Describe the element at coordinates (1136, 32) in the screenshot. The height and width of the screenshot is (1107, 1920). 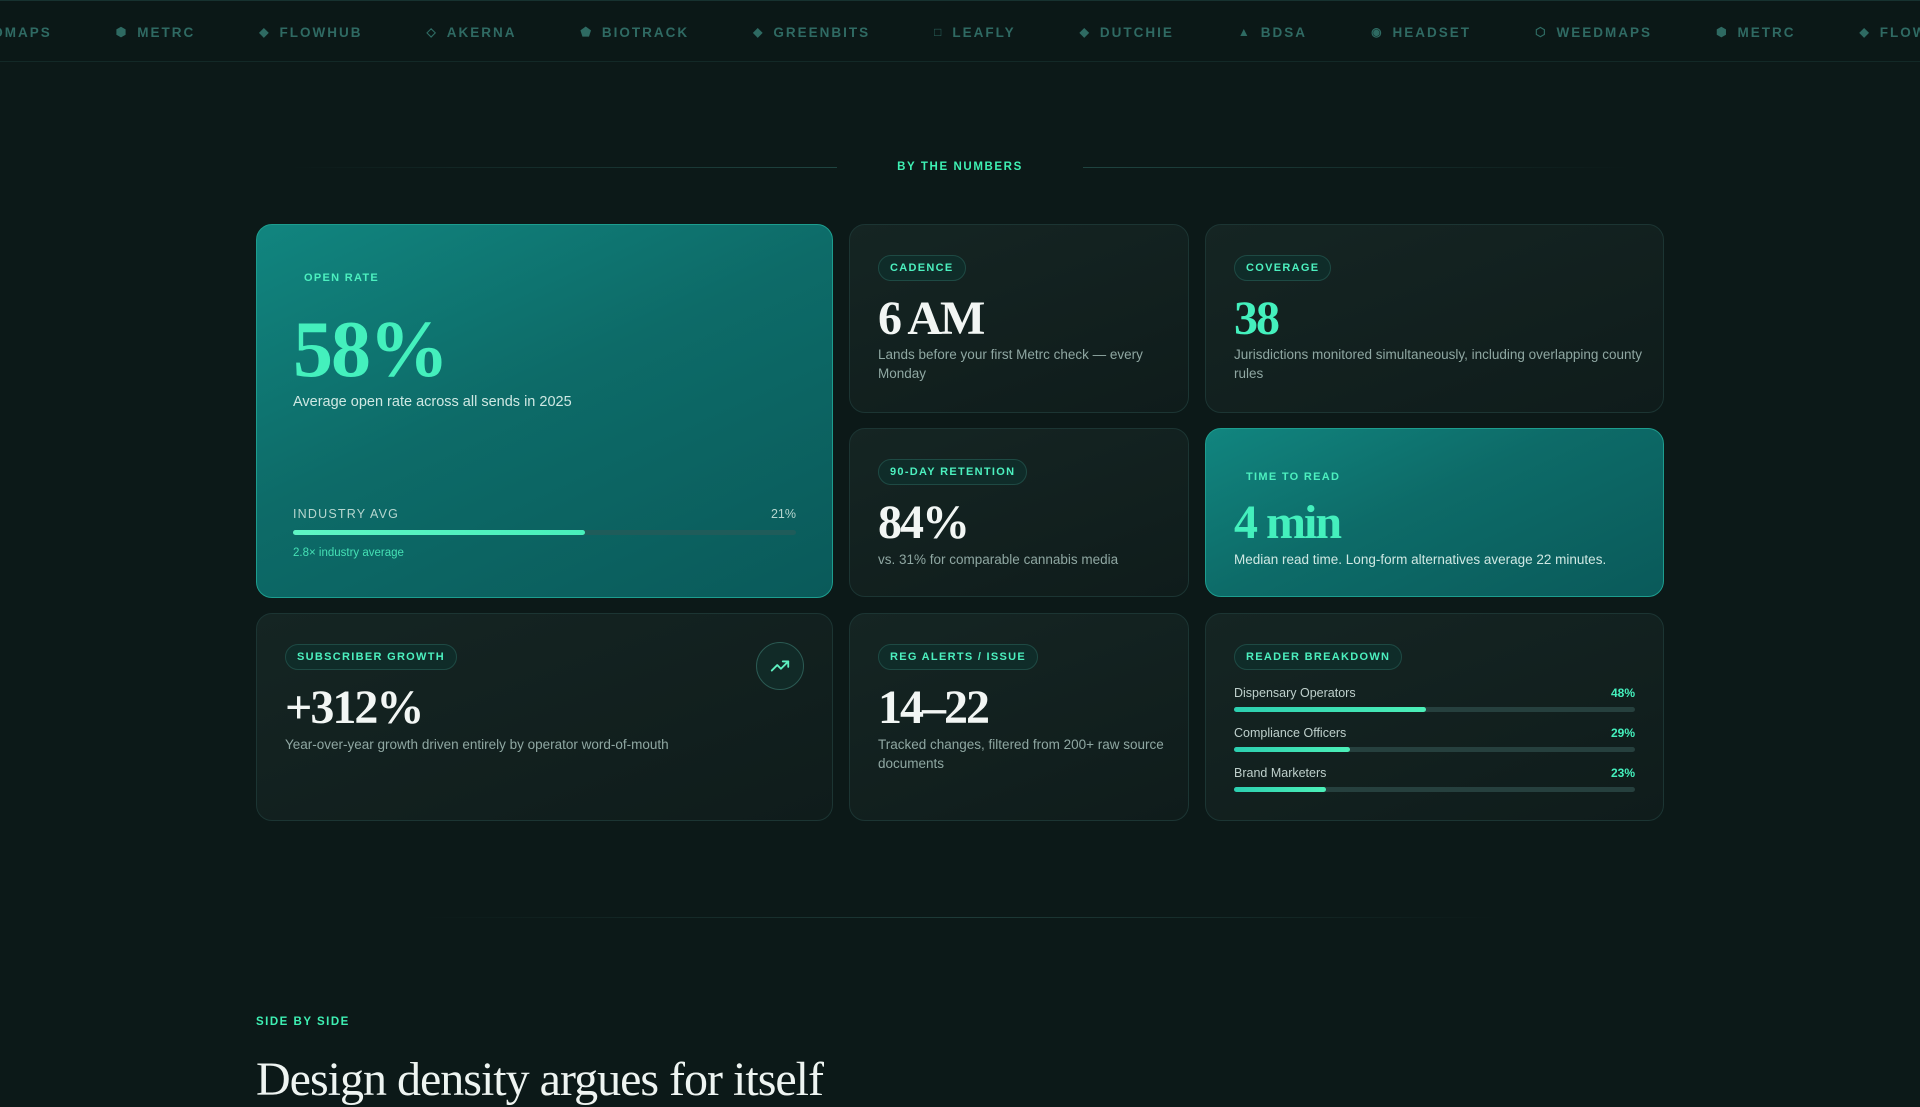
I see `ticker-label: DUTCHIE` at that location.